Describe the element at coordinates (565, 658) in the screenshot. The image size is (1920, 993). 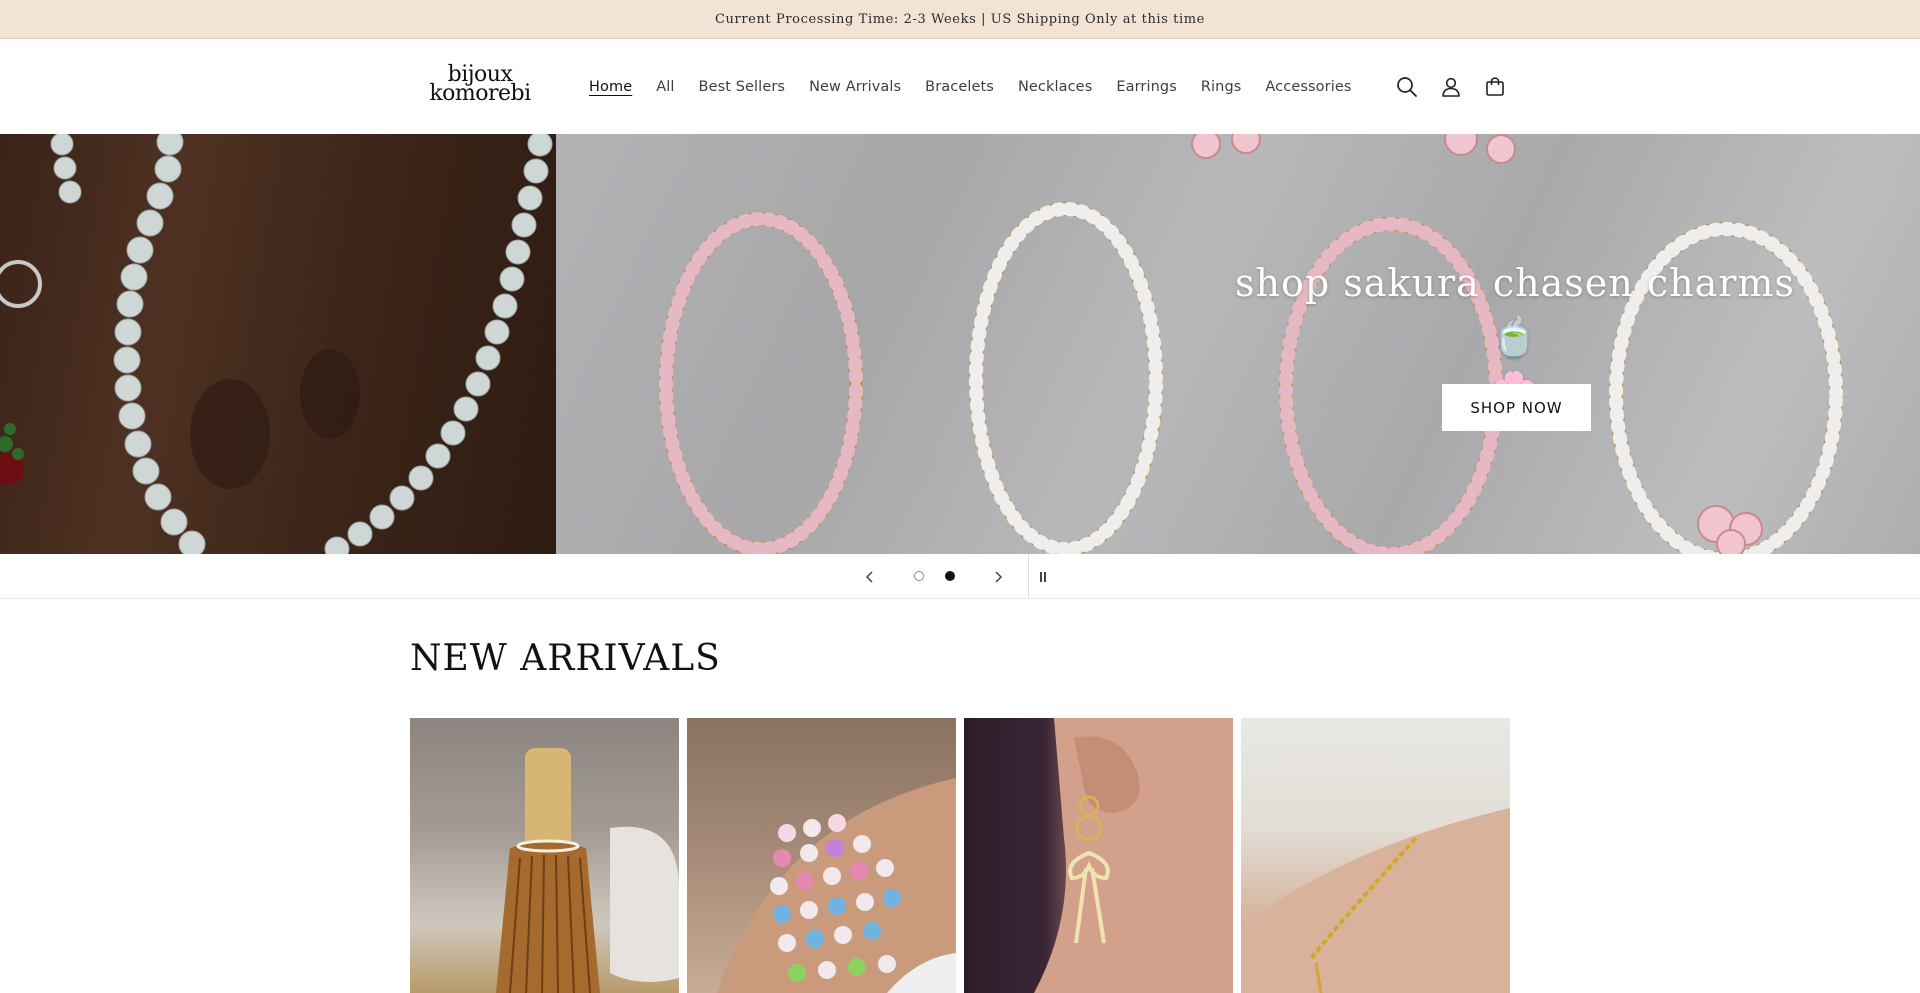
I see `section-title-new-arrivals: NEW ARRIVALS` at that location.